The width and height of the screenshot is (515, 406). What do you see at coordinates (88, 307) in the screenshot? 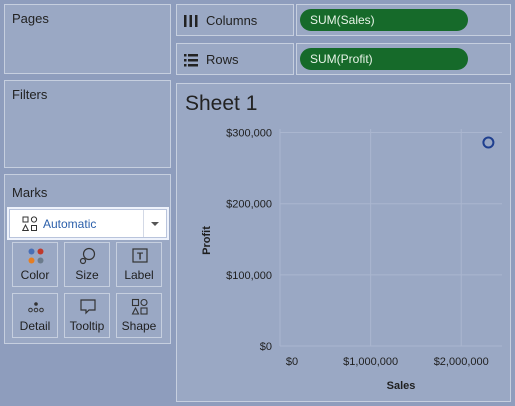
I see `tooltip-icon` at bounding box center [88, 307].